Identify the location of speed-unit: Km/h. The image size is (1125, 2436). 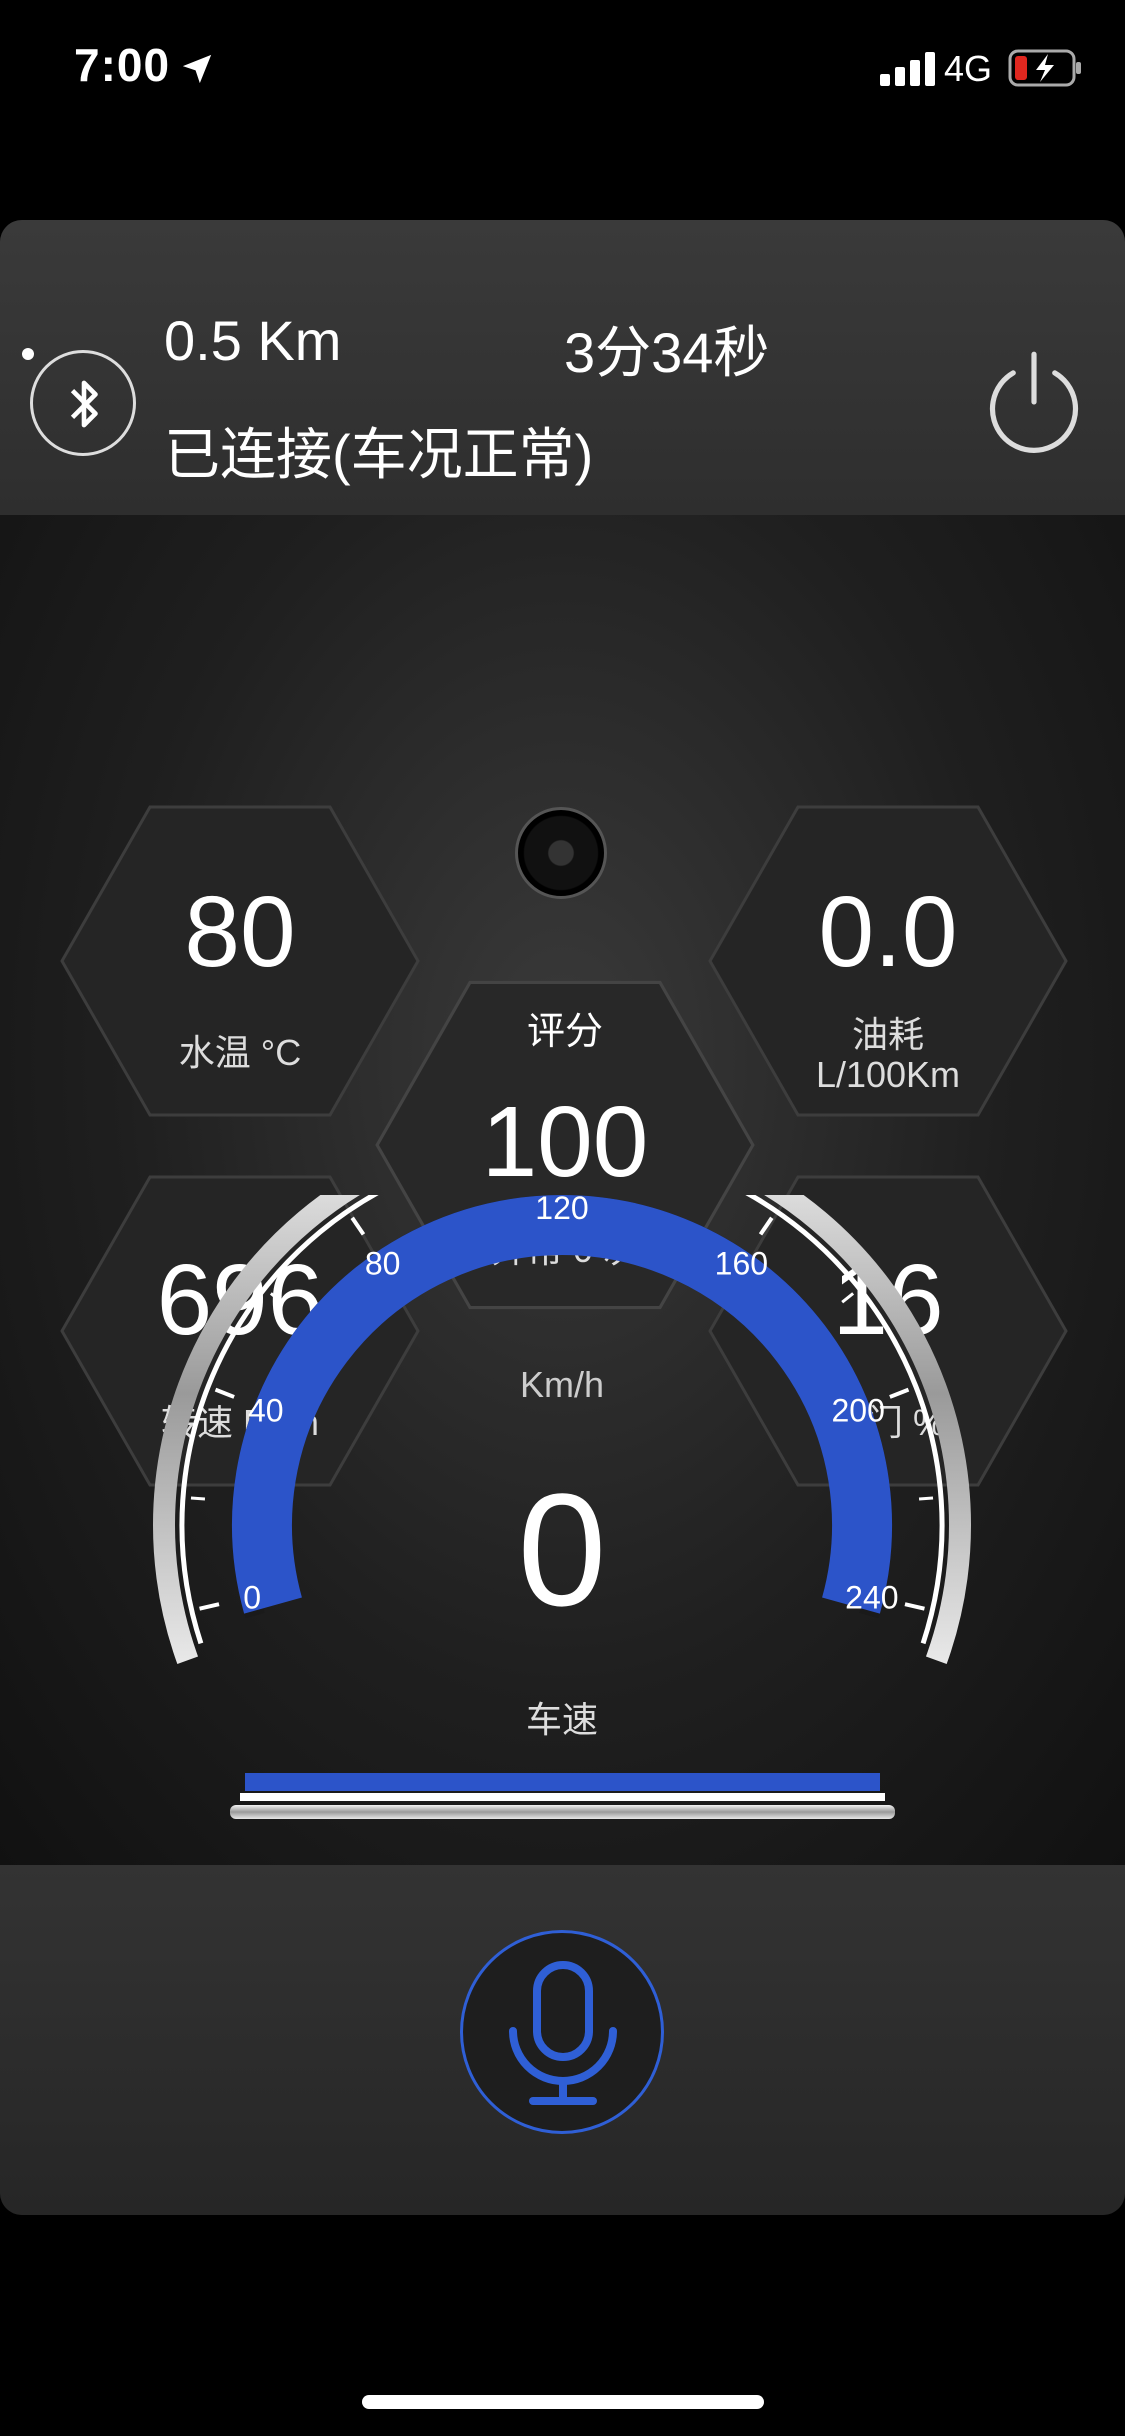
(562, 1384).